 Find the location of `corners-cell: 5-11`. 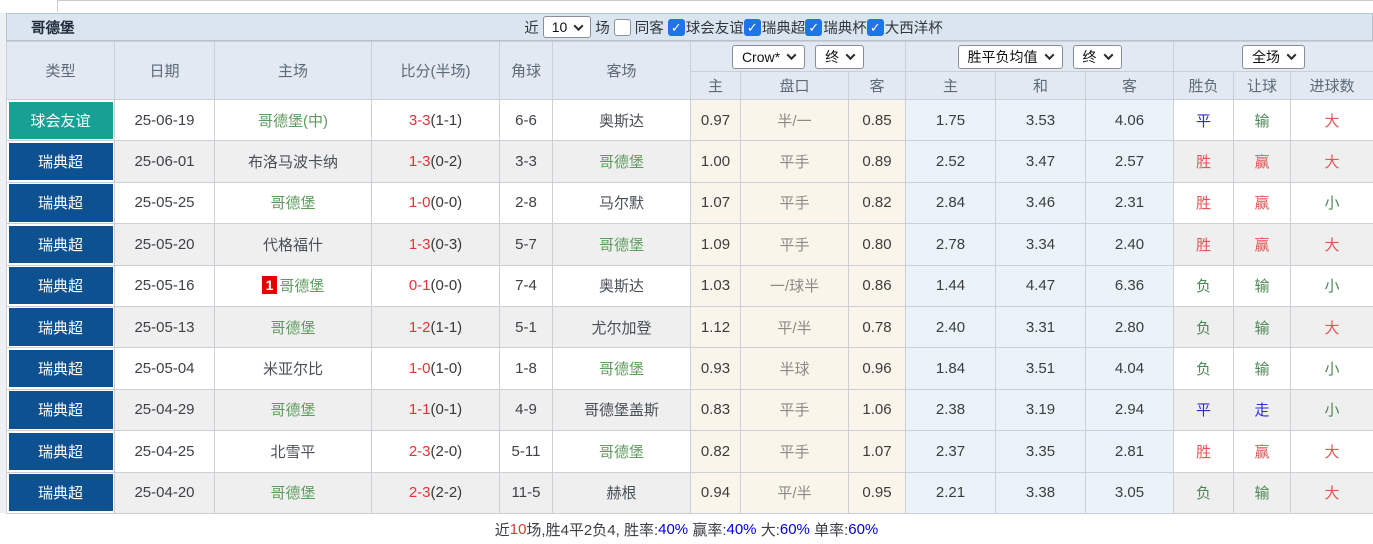

corners-cell: 5-11 is located at coordinates (526, 451).